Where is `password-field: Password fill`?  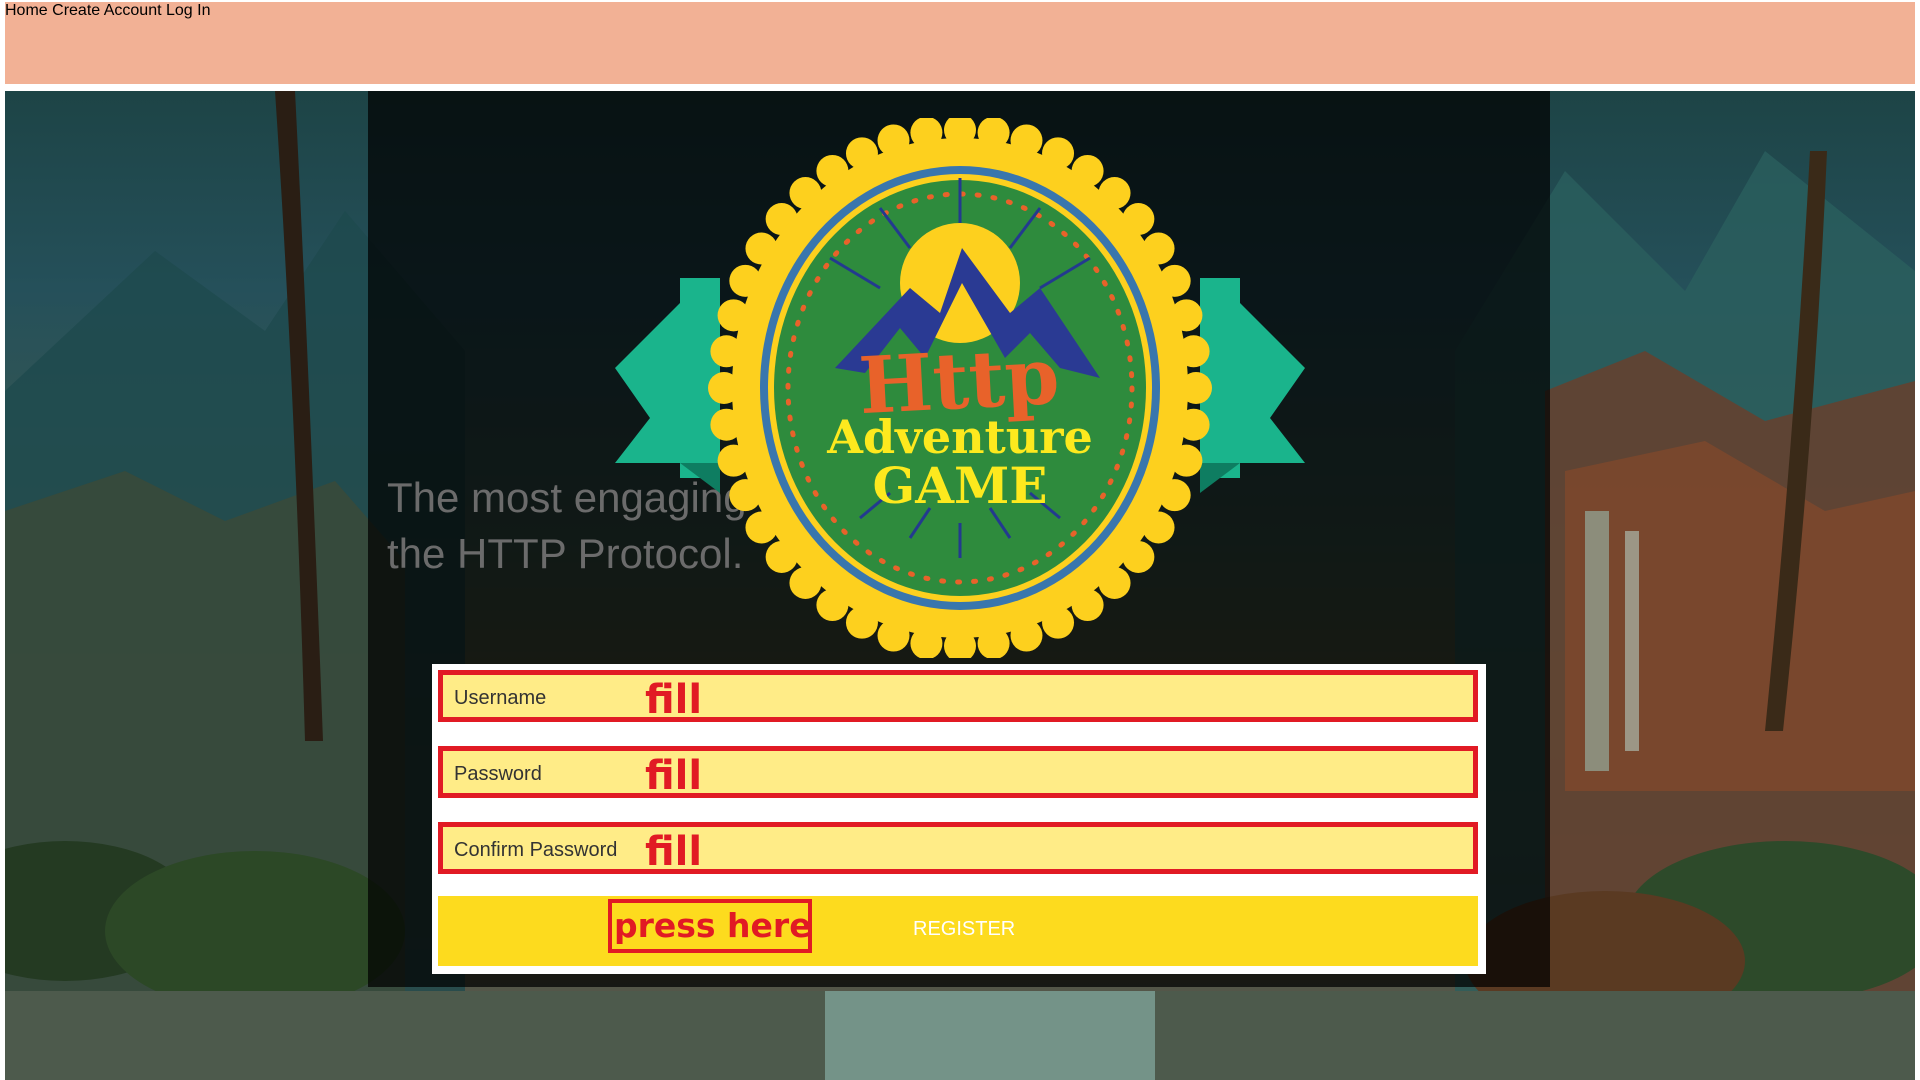 password-field: Password fill is located at coordinates (958, 772).